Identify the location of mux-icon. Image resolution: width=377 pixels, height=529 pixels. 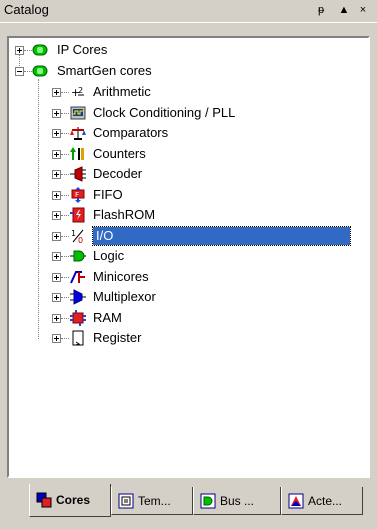
(78, 297).